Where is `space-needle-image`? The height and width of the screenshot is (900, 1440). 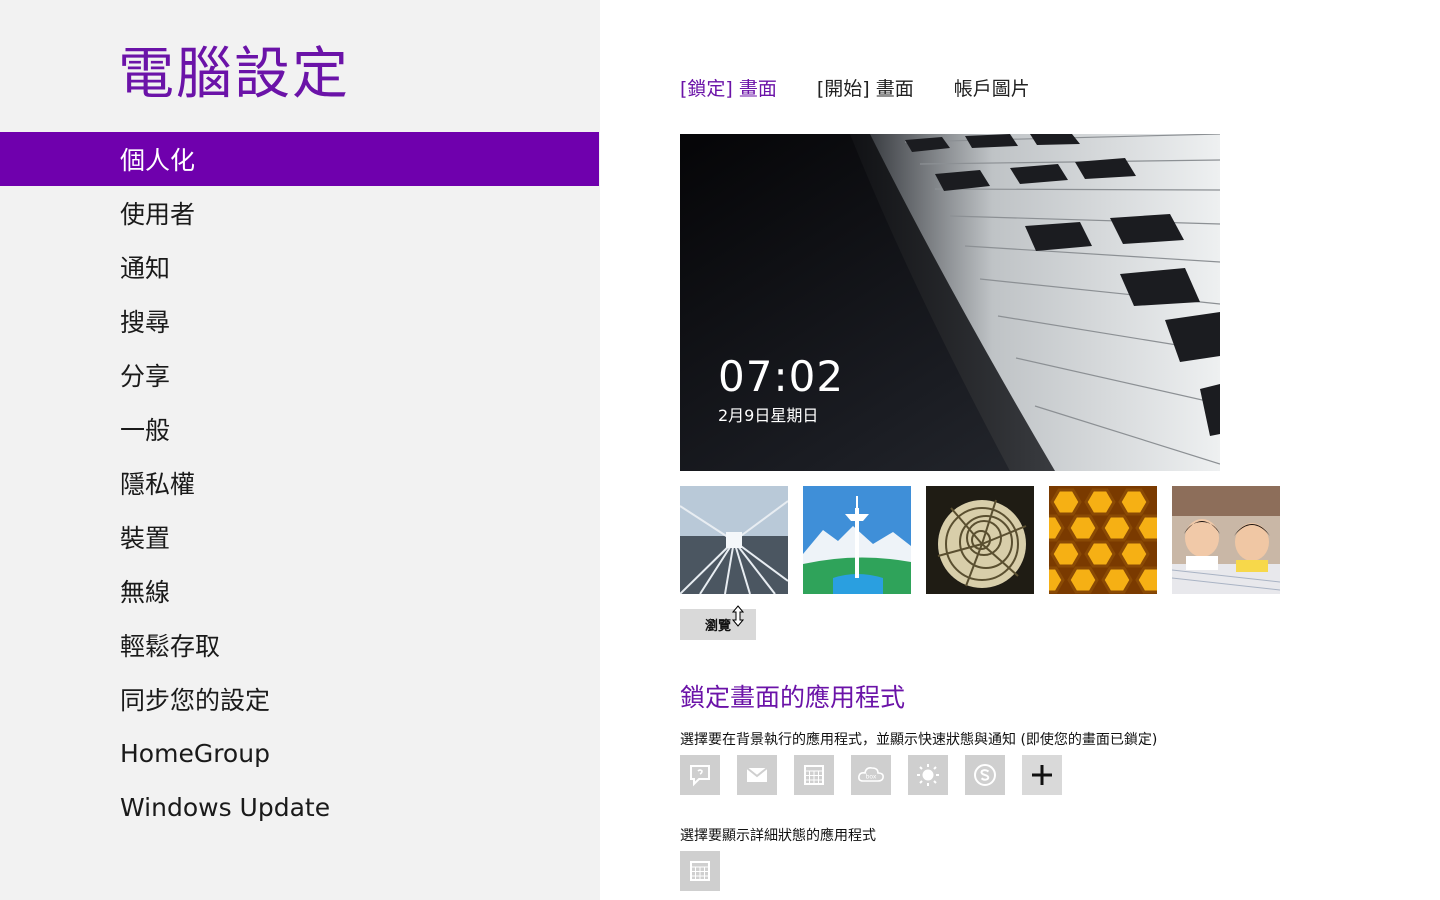 space-needle-image is located at coordinates (857, 540).